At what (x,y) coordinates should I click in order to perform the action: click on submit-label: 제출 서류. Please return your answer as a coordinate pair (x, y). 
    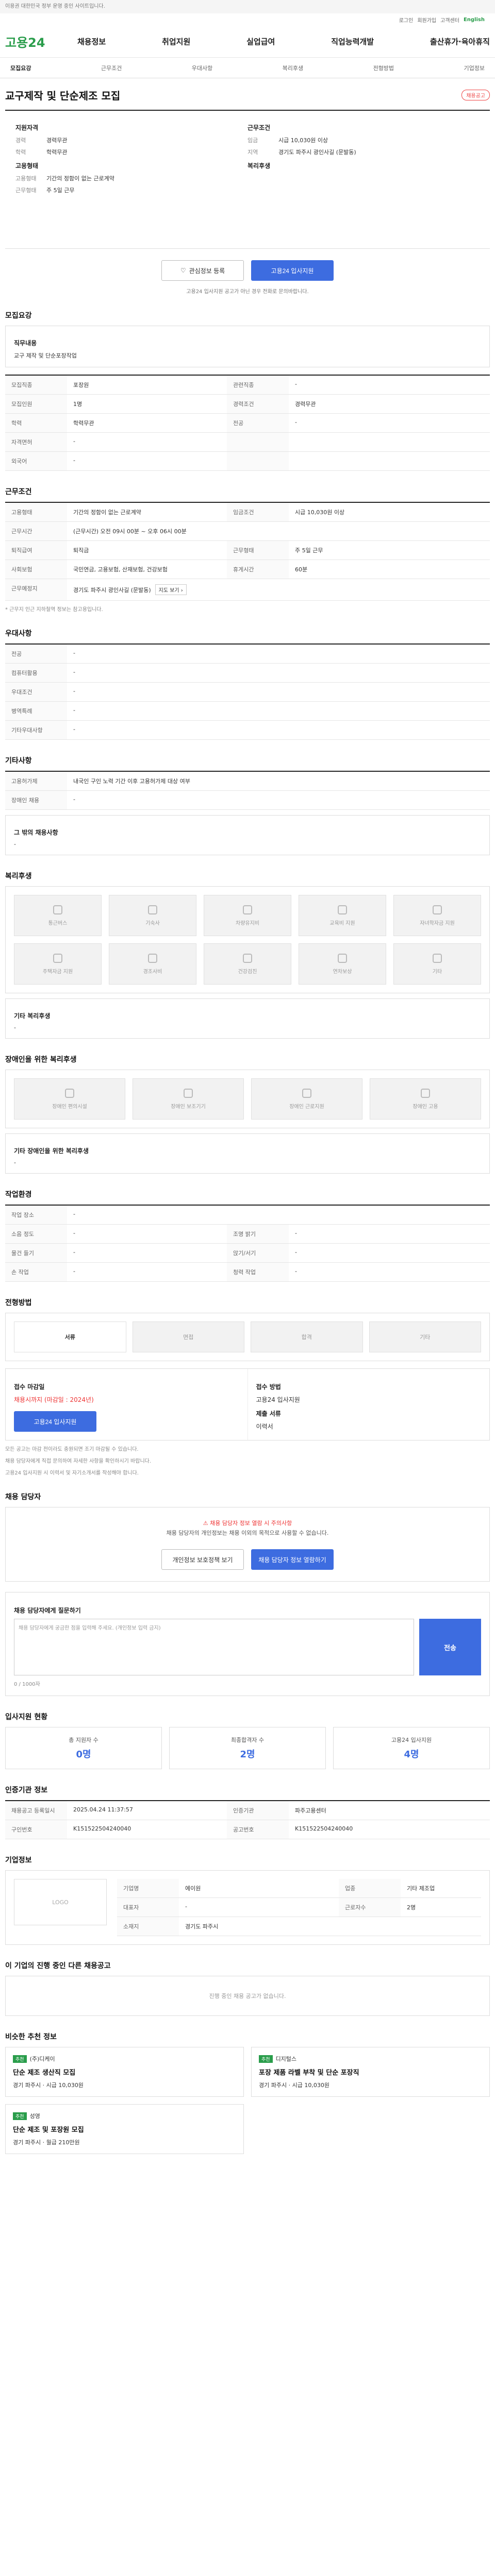
    Looking at the image, I should click on (268, 1413).